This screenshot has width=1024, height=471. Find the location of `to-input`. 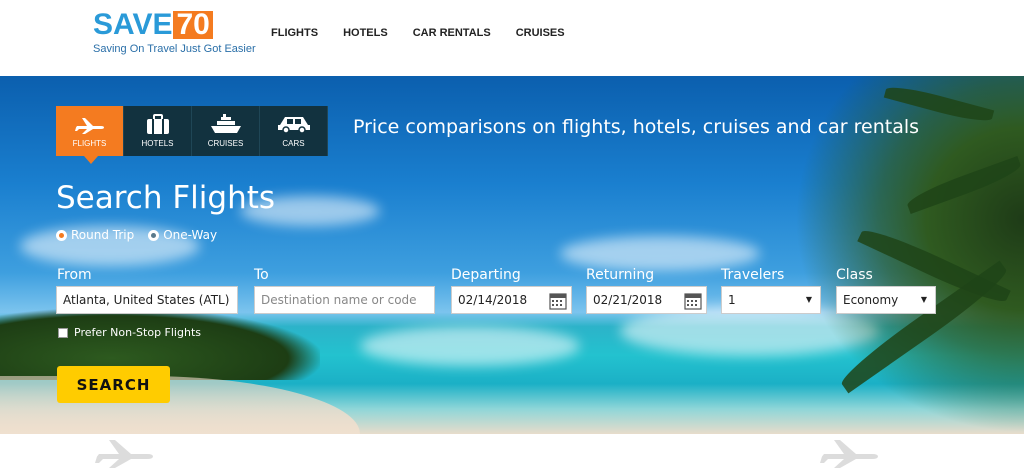

to-input is located at coordinates (347, 300).